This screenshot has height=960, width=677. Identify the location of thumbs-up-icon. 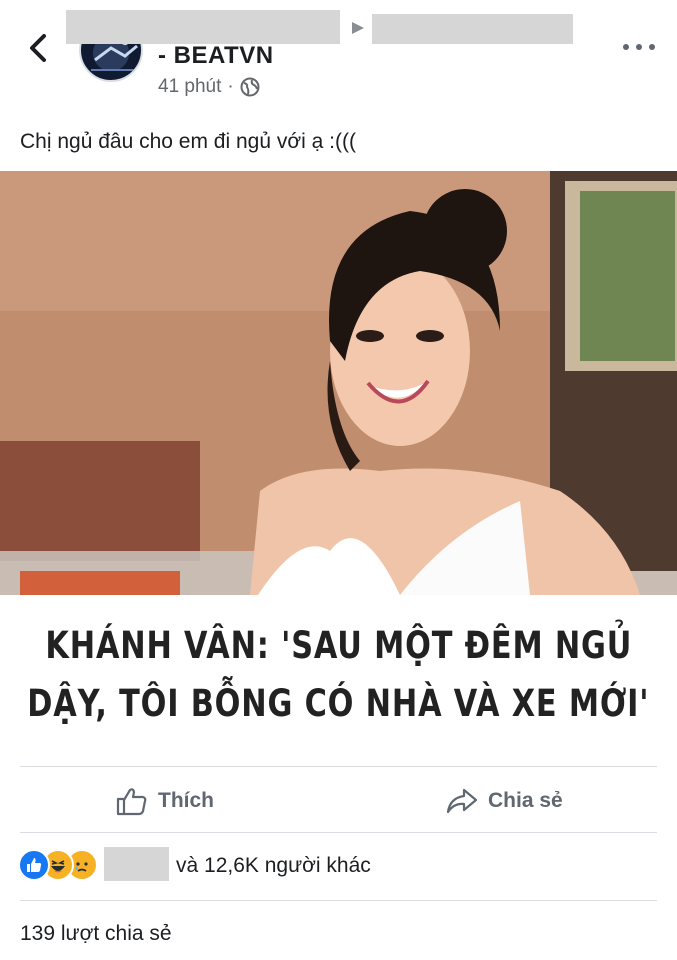
(131, 802).